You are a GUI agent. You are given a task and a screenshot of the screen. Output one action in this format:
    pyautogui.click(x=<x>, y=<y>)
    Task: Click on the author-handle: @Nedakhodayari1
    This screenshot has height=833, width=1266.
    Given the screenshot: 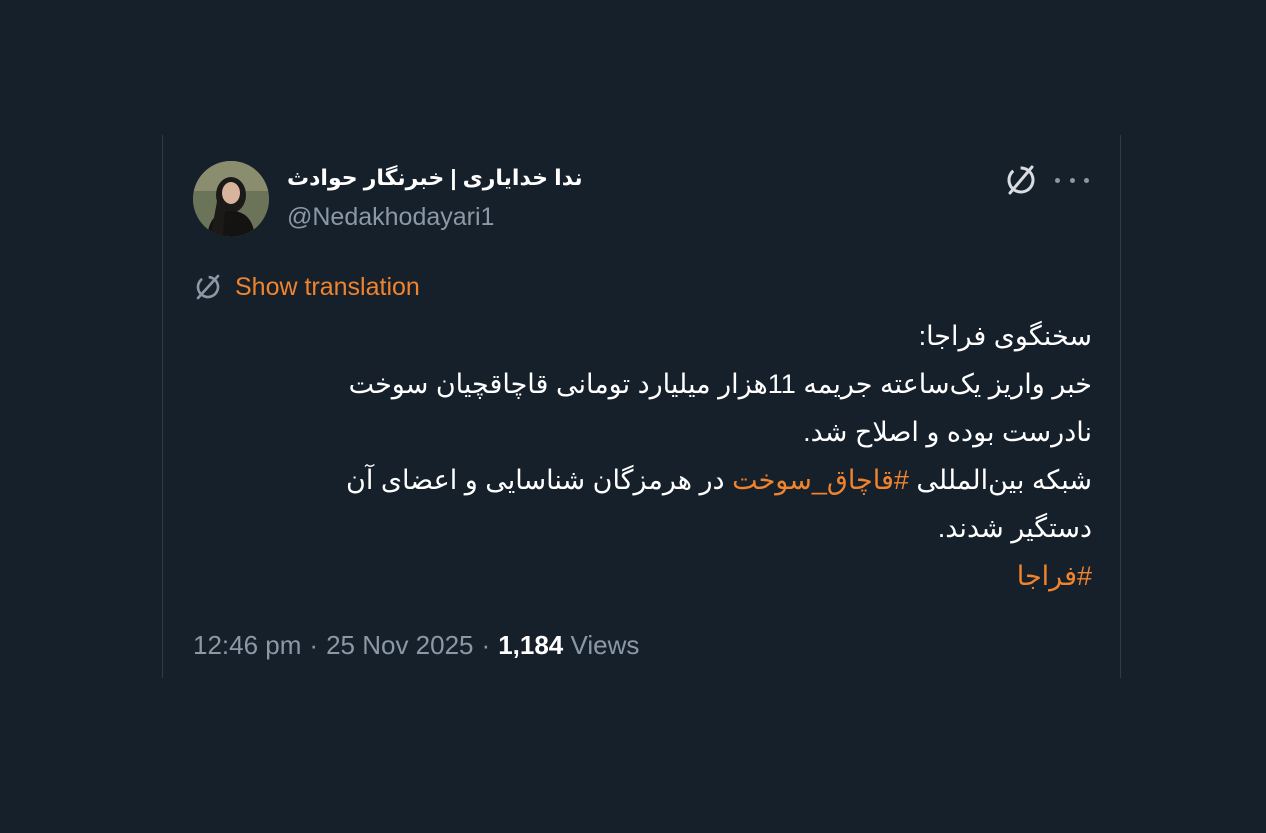 What is the action you would take?
    pyautogui.click(x=390, y=217)
    